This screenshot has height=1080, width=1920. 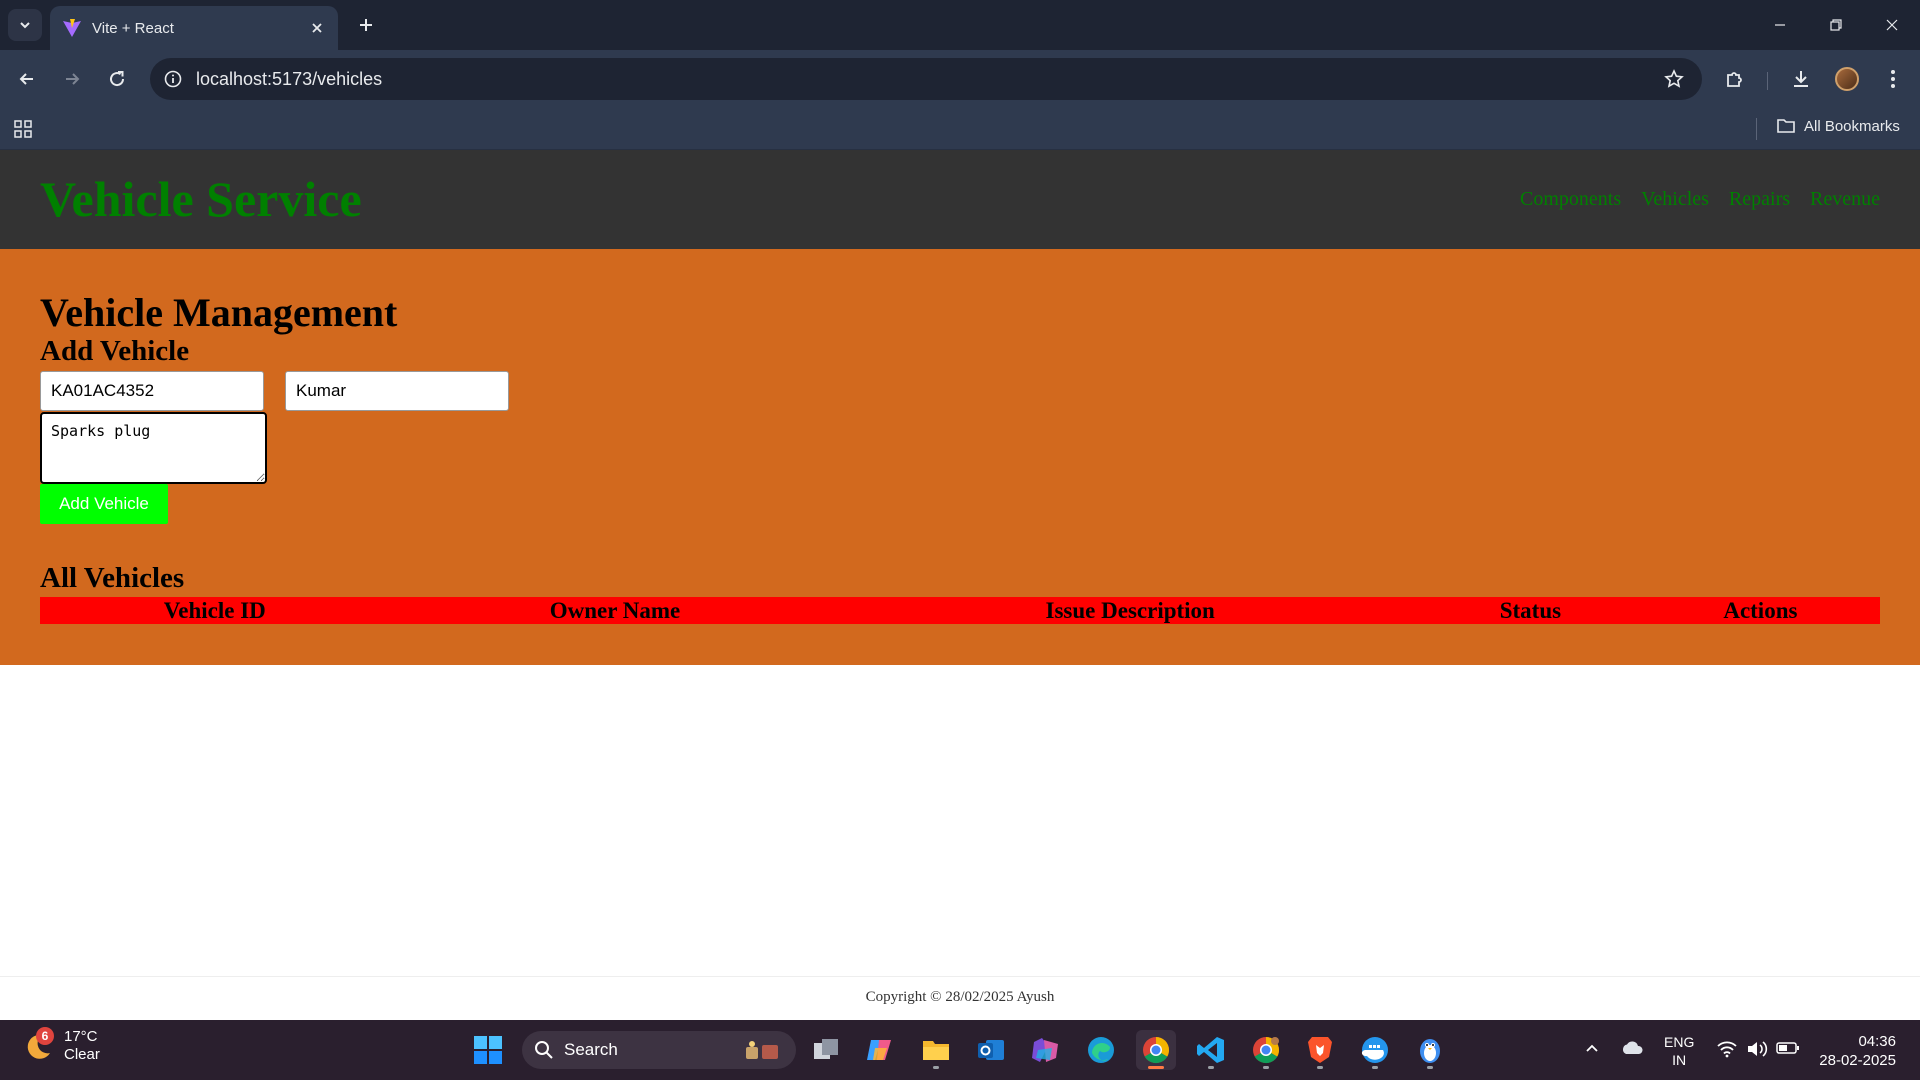 What do you see at coordinates (659, 1050) in the screenshot?
I see `taskbar-search: Search` at bounding box center [659, 1050].